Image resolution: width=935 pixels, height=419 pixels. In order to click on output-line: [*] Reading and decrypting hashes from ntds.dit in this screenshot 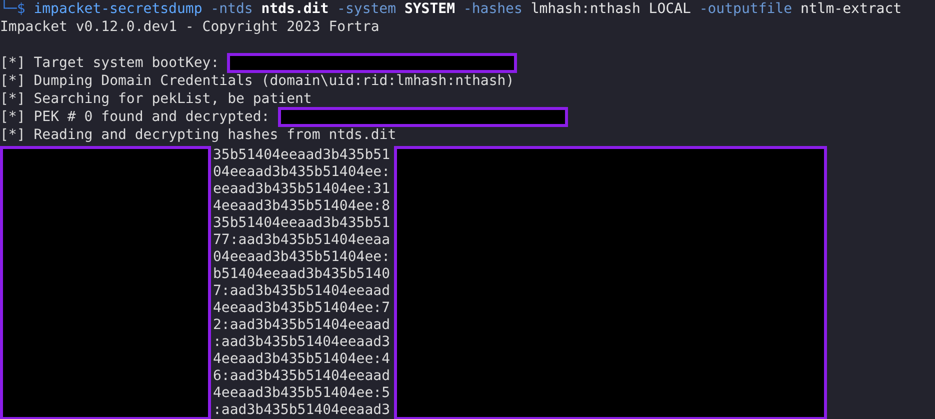, I will do `click(198, 135)`.